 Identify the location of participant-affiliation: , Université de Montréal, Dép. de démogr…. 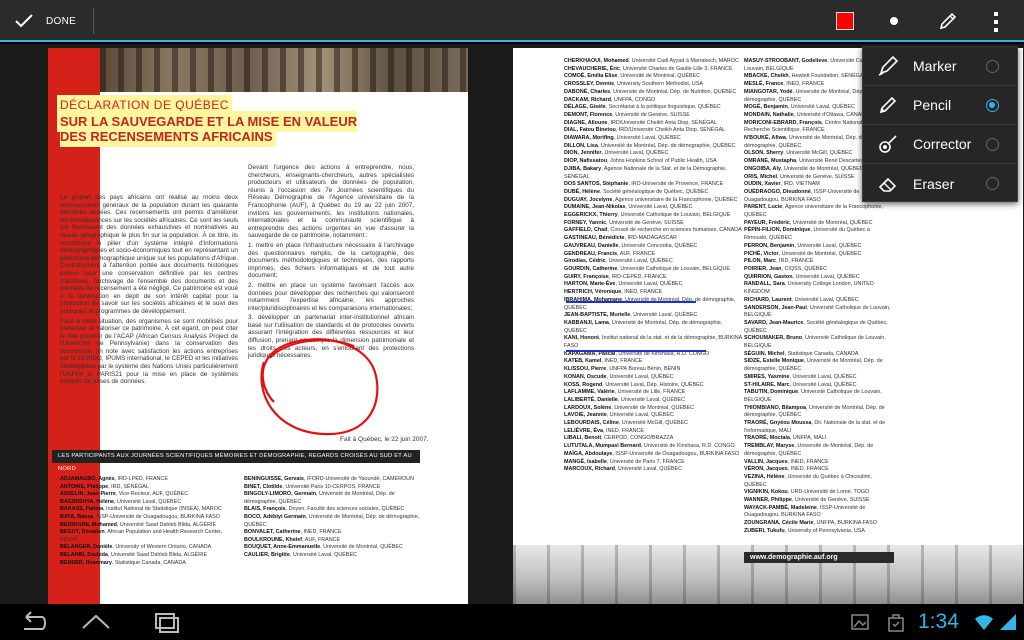
(666, 145).